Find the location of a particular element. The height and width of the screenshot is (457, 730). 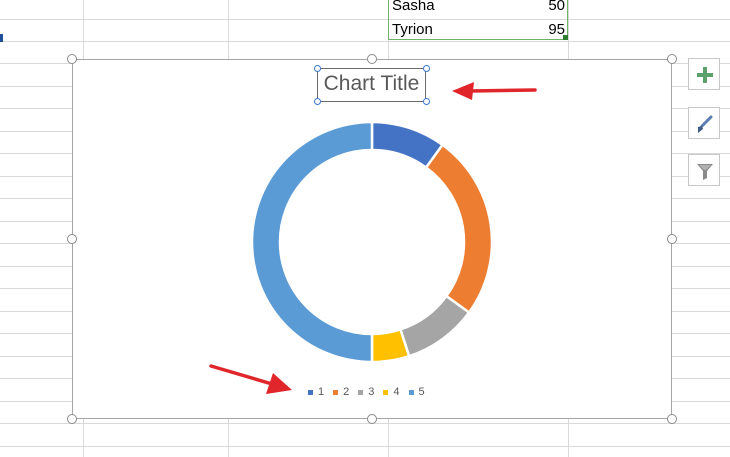

legend-item-1: 1 is located at coordinates (316, 392).